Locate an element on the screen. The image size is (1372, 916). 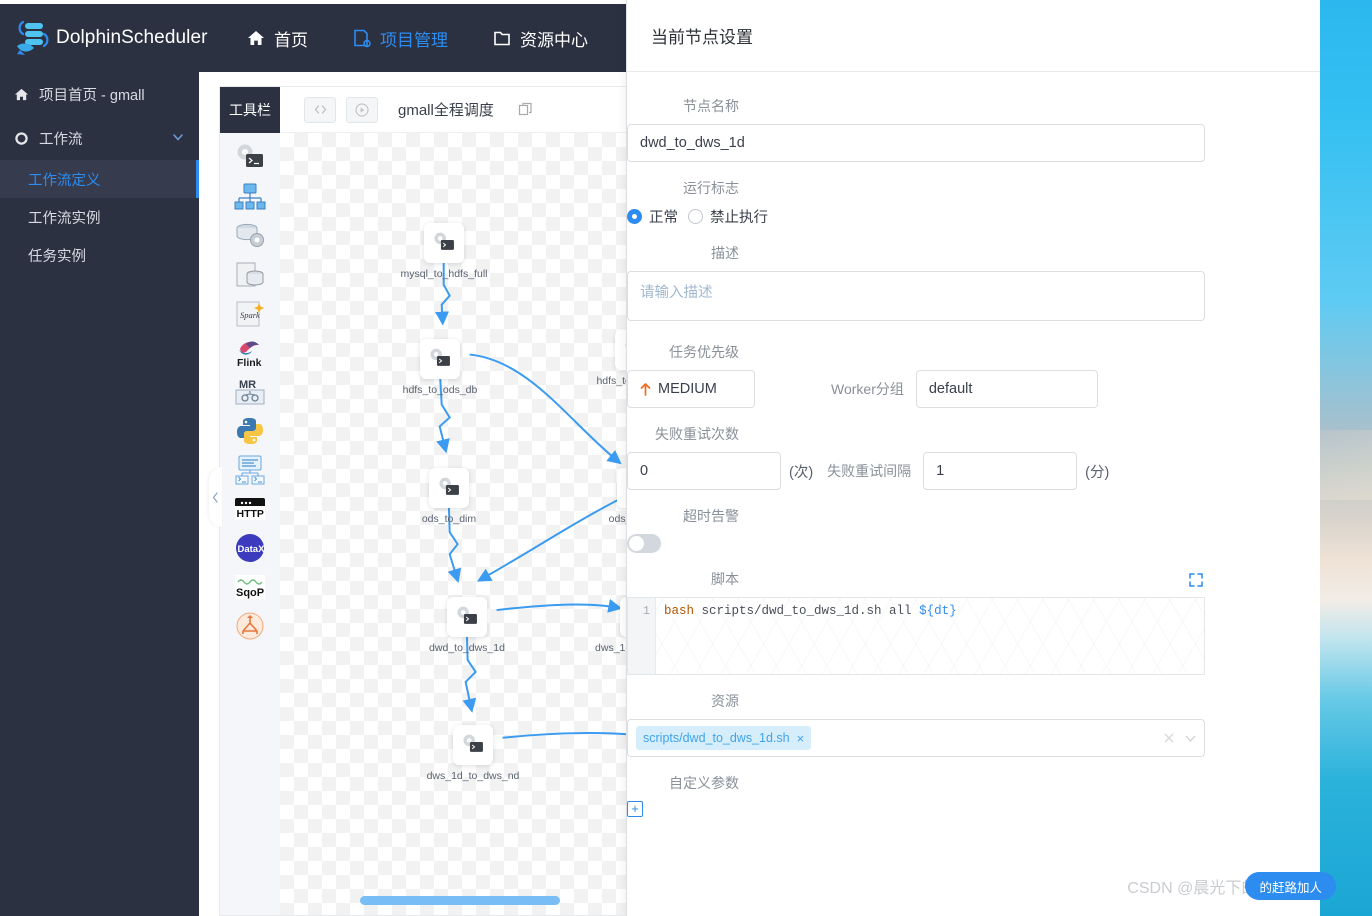
svg-text: DataX is located at coordinates (252, 549).